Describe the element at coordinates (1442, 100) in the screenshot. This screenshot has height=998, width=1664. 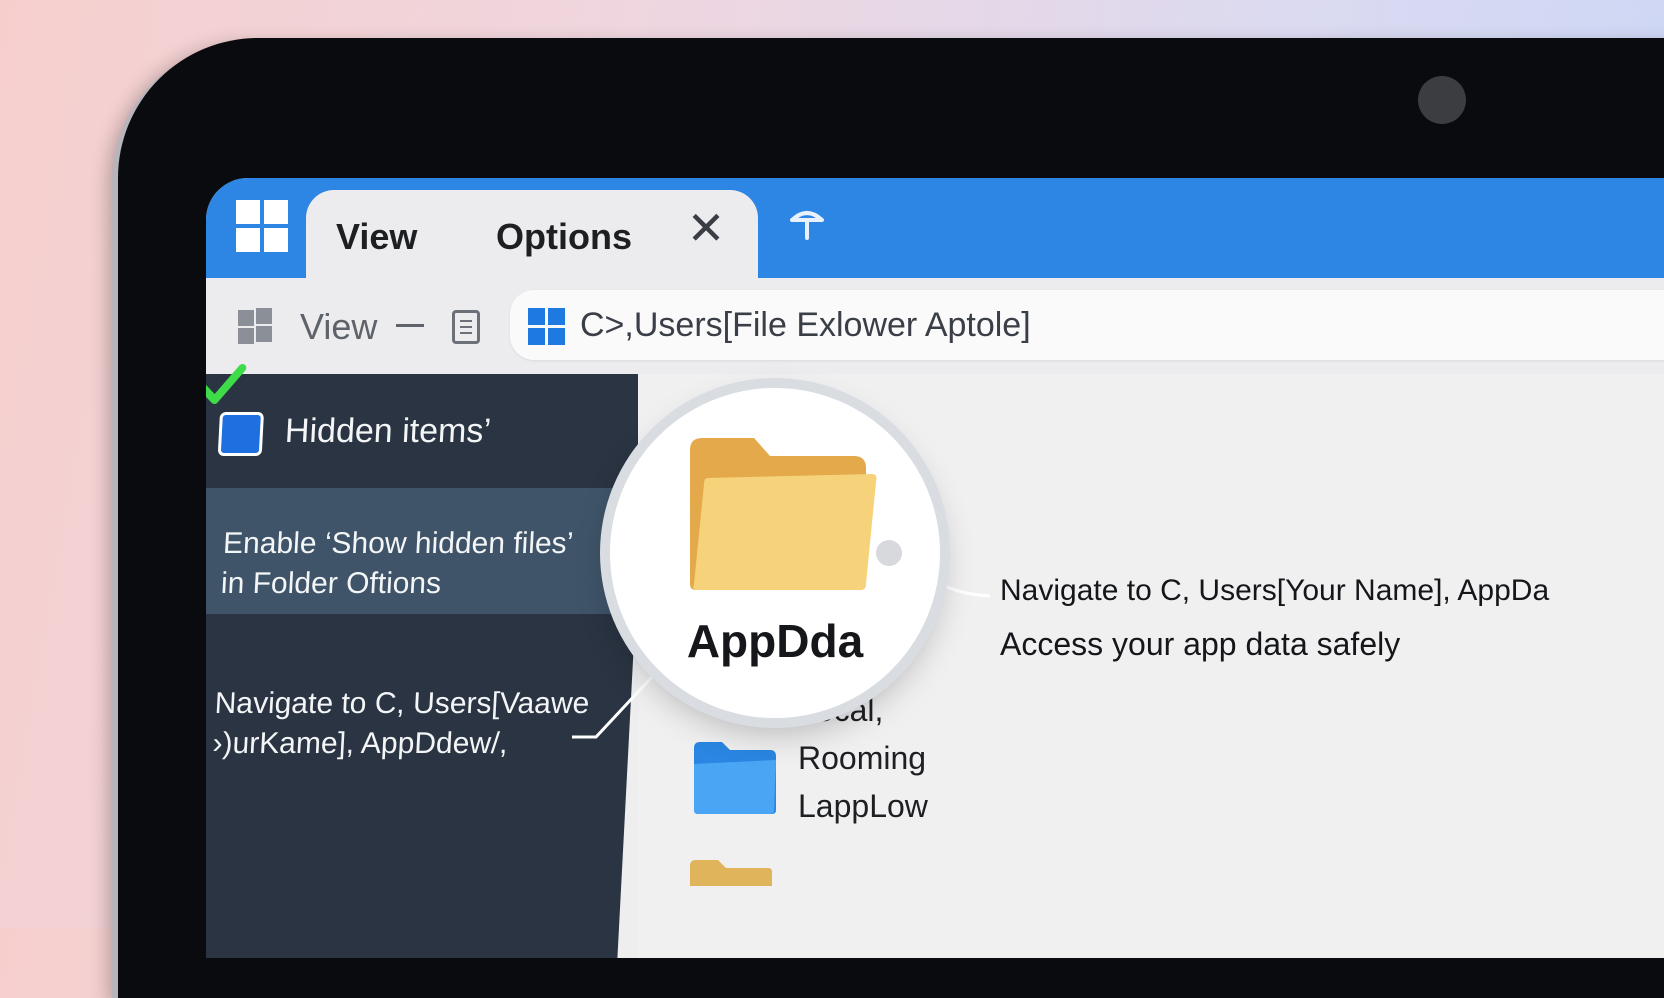
I see `webcam` at that location.